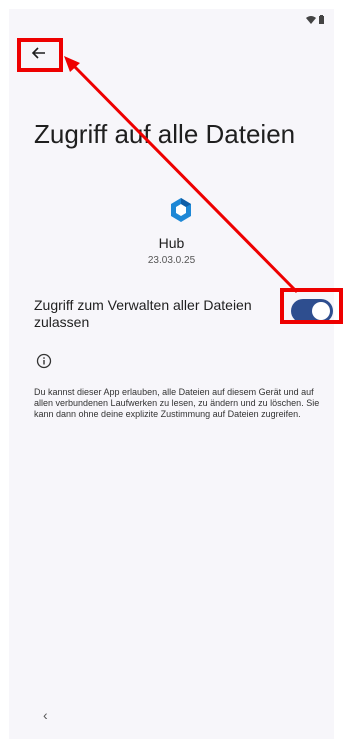 The width and height of the screenshot is (345, 747). What do you see at coordinates (44, 361) in the screenshot?
I see `info-icon` at bounding box center [44, 361].